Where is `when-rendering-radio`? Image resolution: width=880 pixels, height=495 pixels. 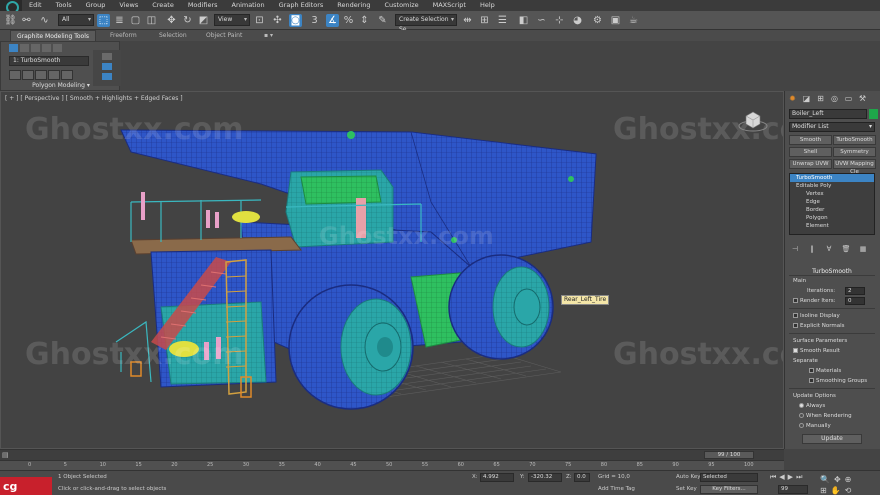
when-rendering-radio is located at coordinates (801, 415).